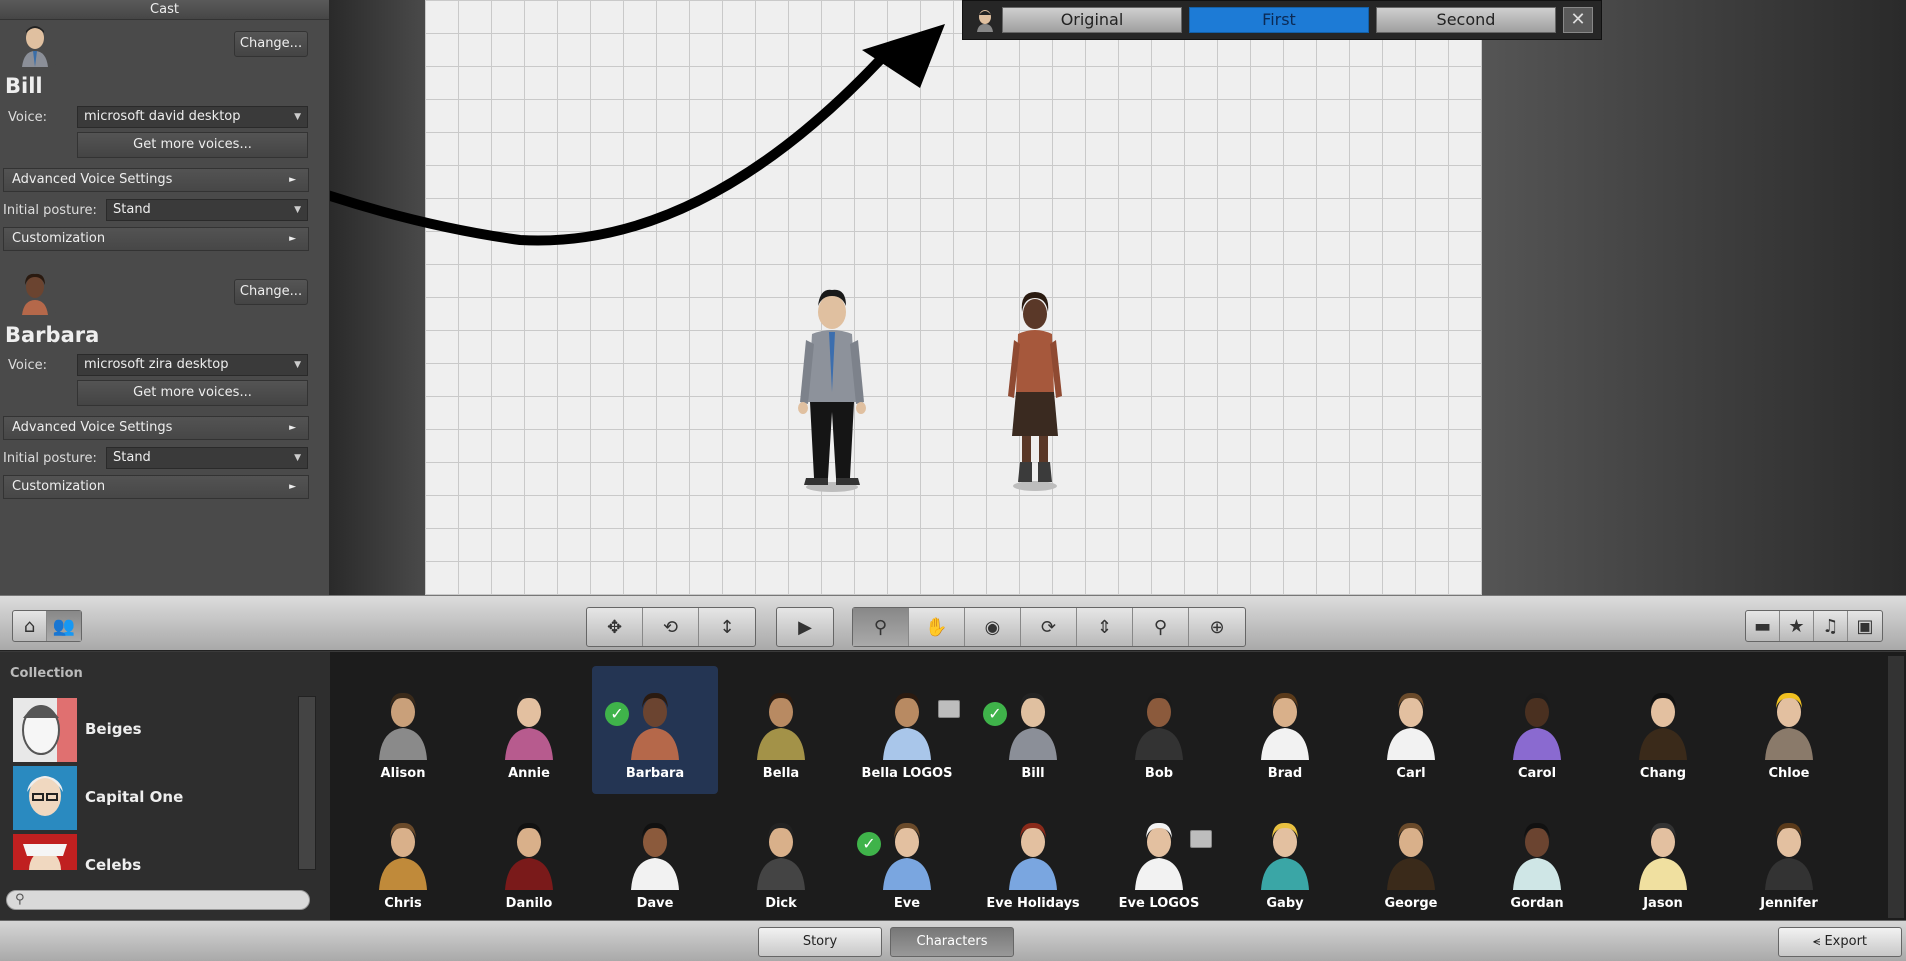 Image resolution: width=1906 pixels, height=961 pixels. What do you see at coordinates (637, 135) in the screenshot?
I see `annotation-arrow-icon` at bounding box center [637, 135].